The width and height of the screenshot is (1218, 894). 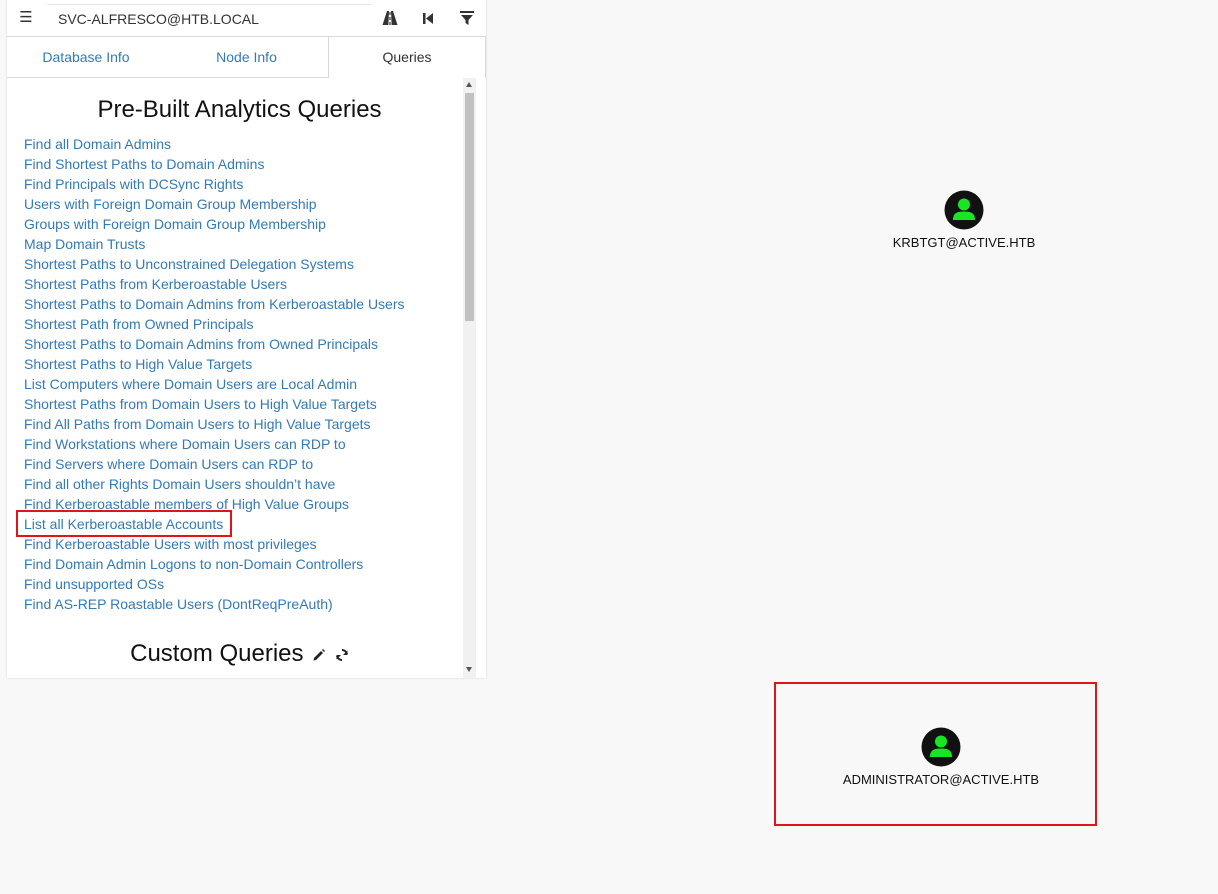 What do you see at coordinates (214, 144) in the screenshot?
I see `query-item: Find all Domain Admins` at bounding box center [214, 144].